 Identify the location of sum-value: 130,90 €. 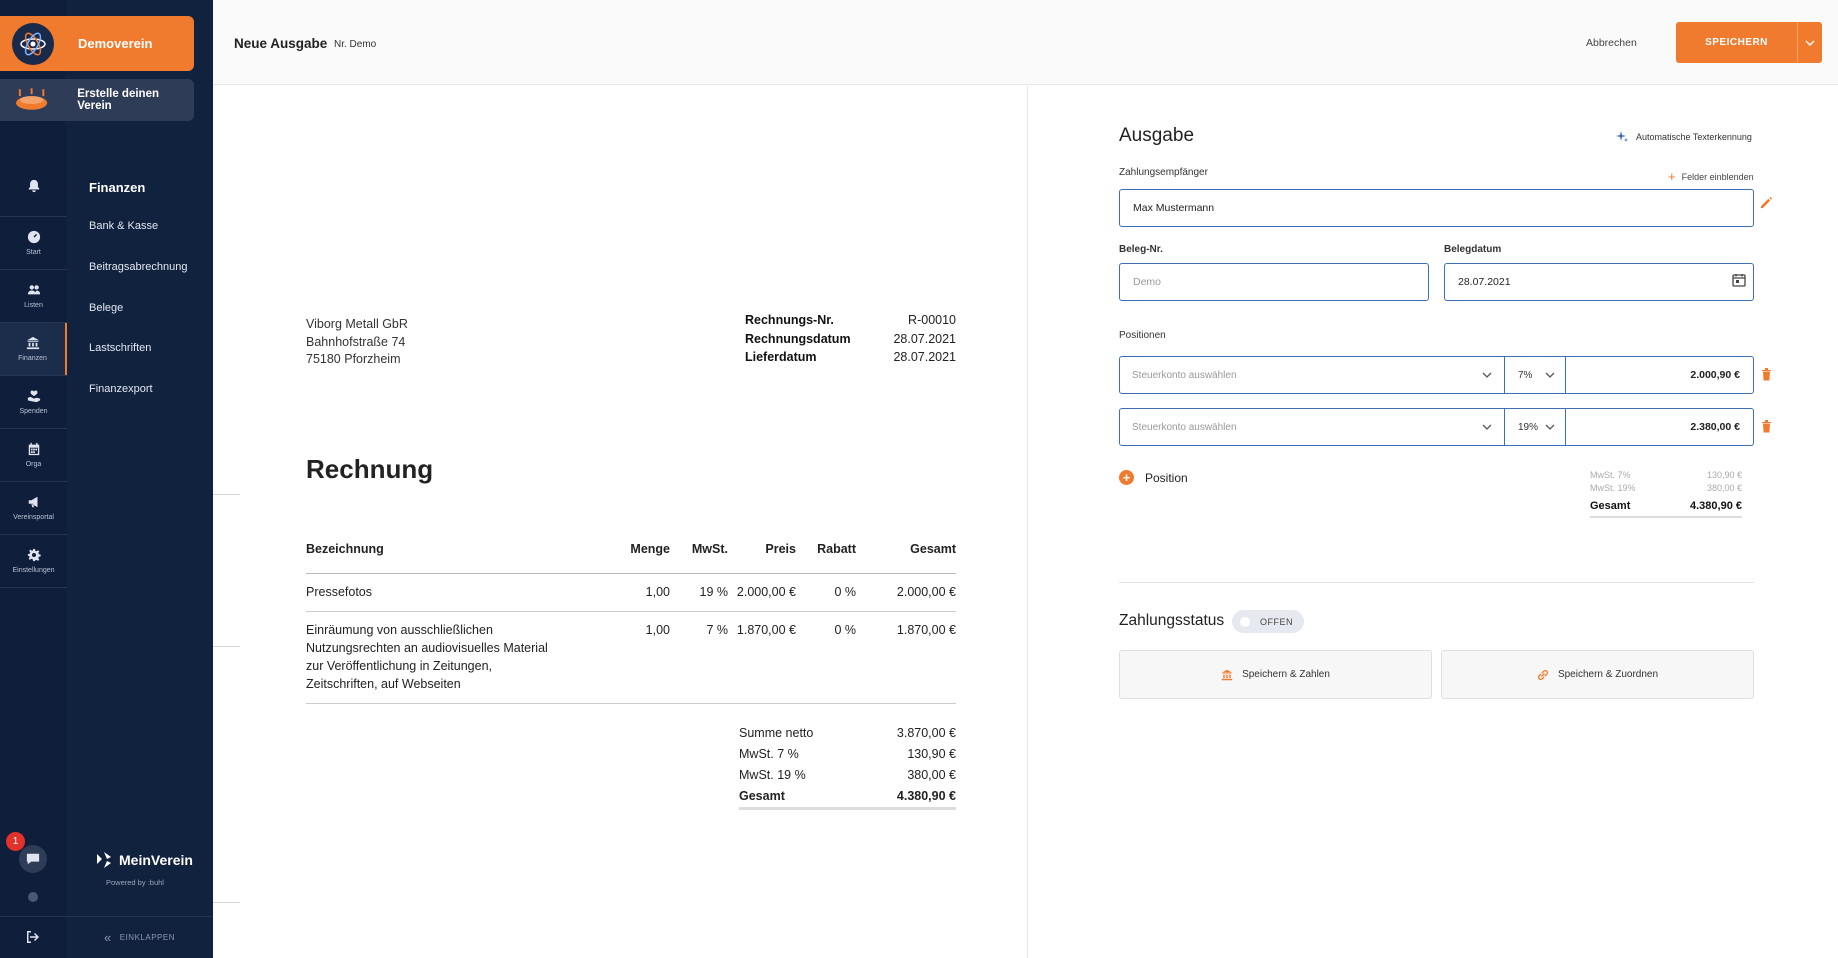
(931, 754).